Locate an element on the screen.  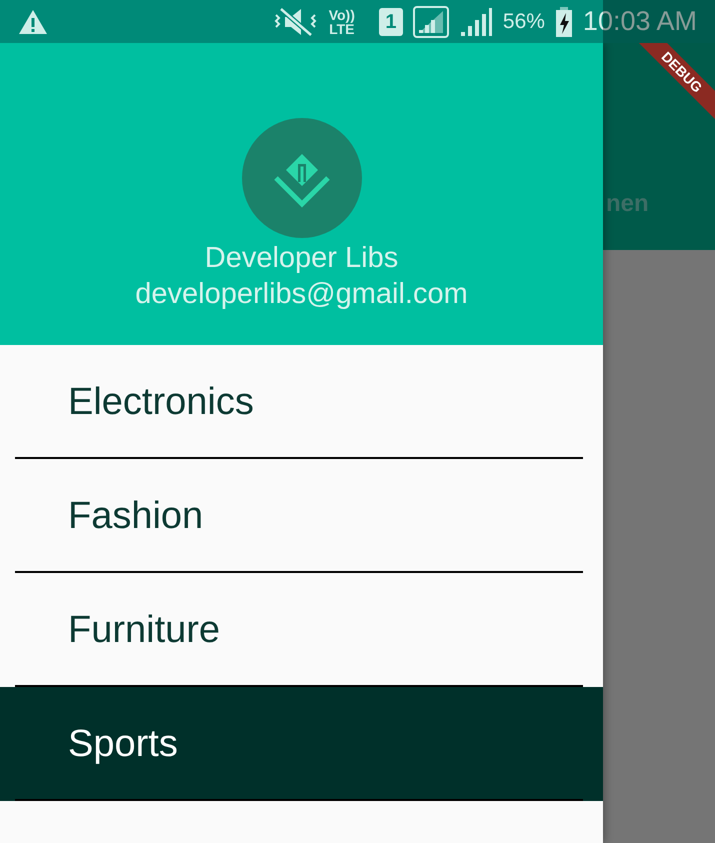
volte-label: Vo)) is located at coordinates (341, 15).